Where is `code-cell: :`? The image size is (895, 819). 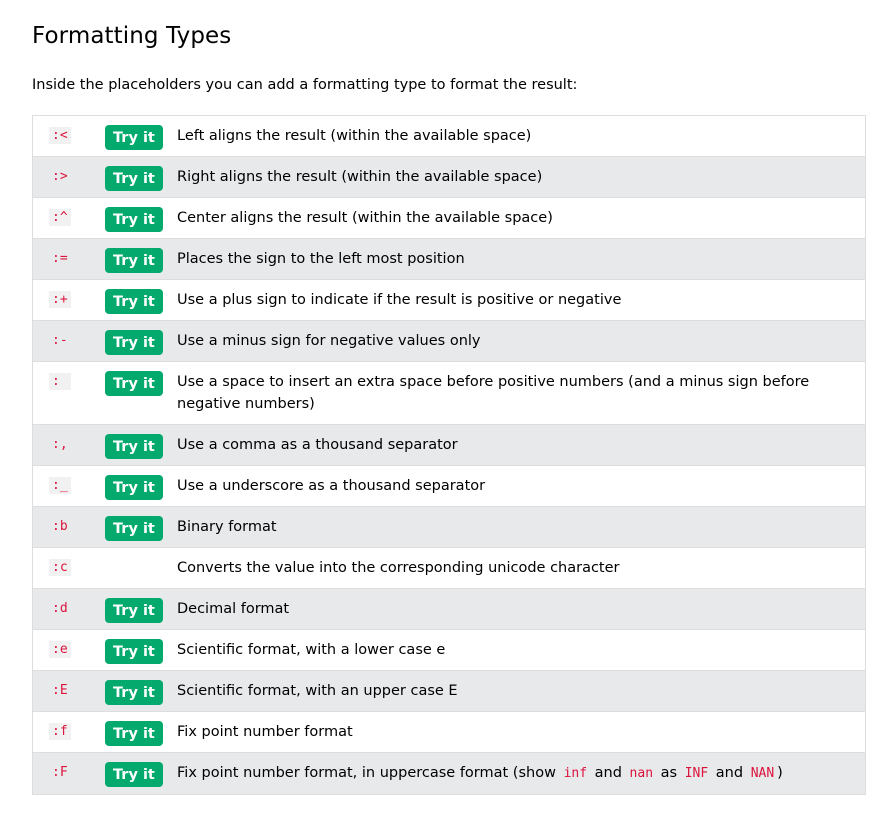
code-cell: : is located at coordinates (69, 393).